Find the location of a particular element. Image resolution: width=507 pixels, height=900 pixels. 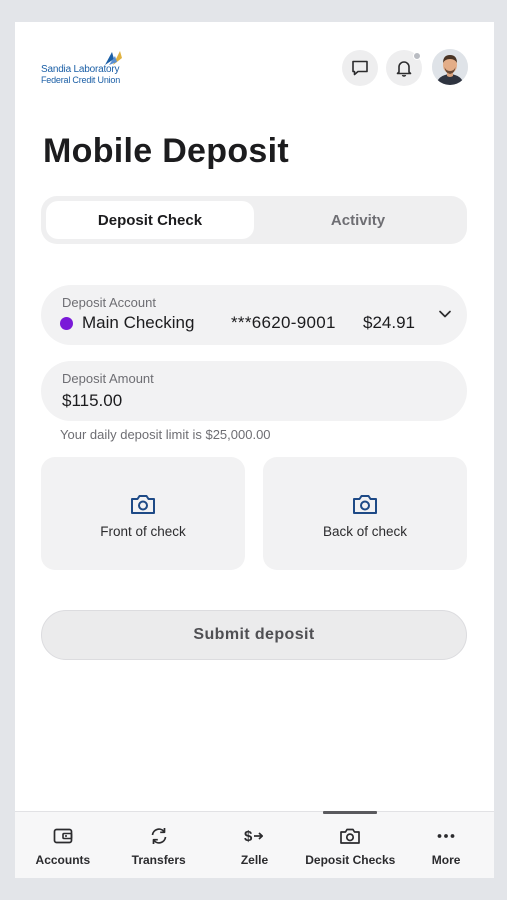

chat-icon is located at coordinates (360, 68).